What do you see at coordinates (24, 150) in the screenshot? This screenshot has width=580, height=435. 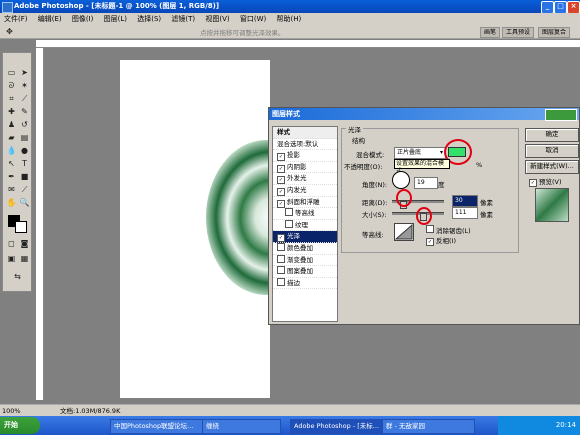 I see `dodge-tool-icon: ●` at bounding box center [24, 150].